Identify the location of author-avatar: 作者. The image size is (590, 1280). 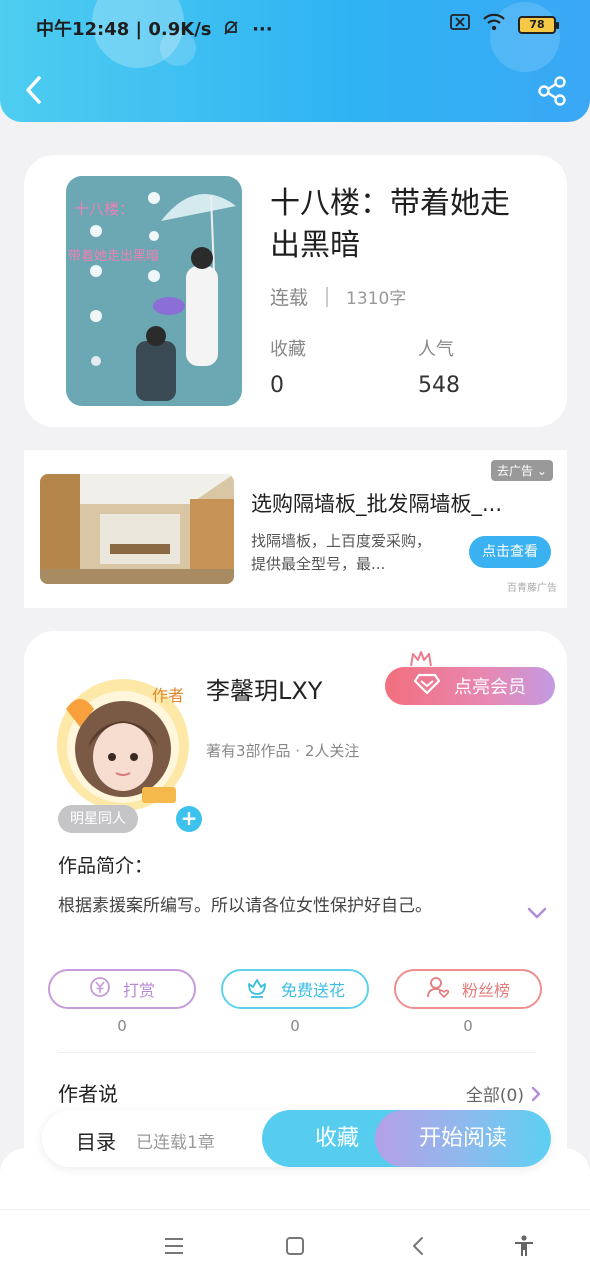
(123, 742).